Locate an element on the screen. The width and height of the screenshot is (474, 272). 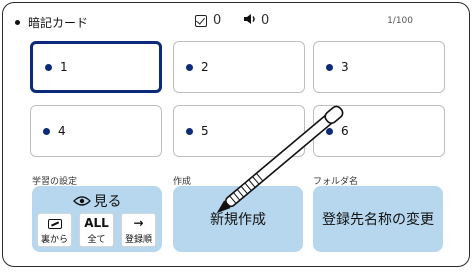
title-dot-icon is located at coordinates (17, 22).